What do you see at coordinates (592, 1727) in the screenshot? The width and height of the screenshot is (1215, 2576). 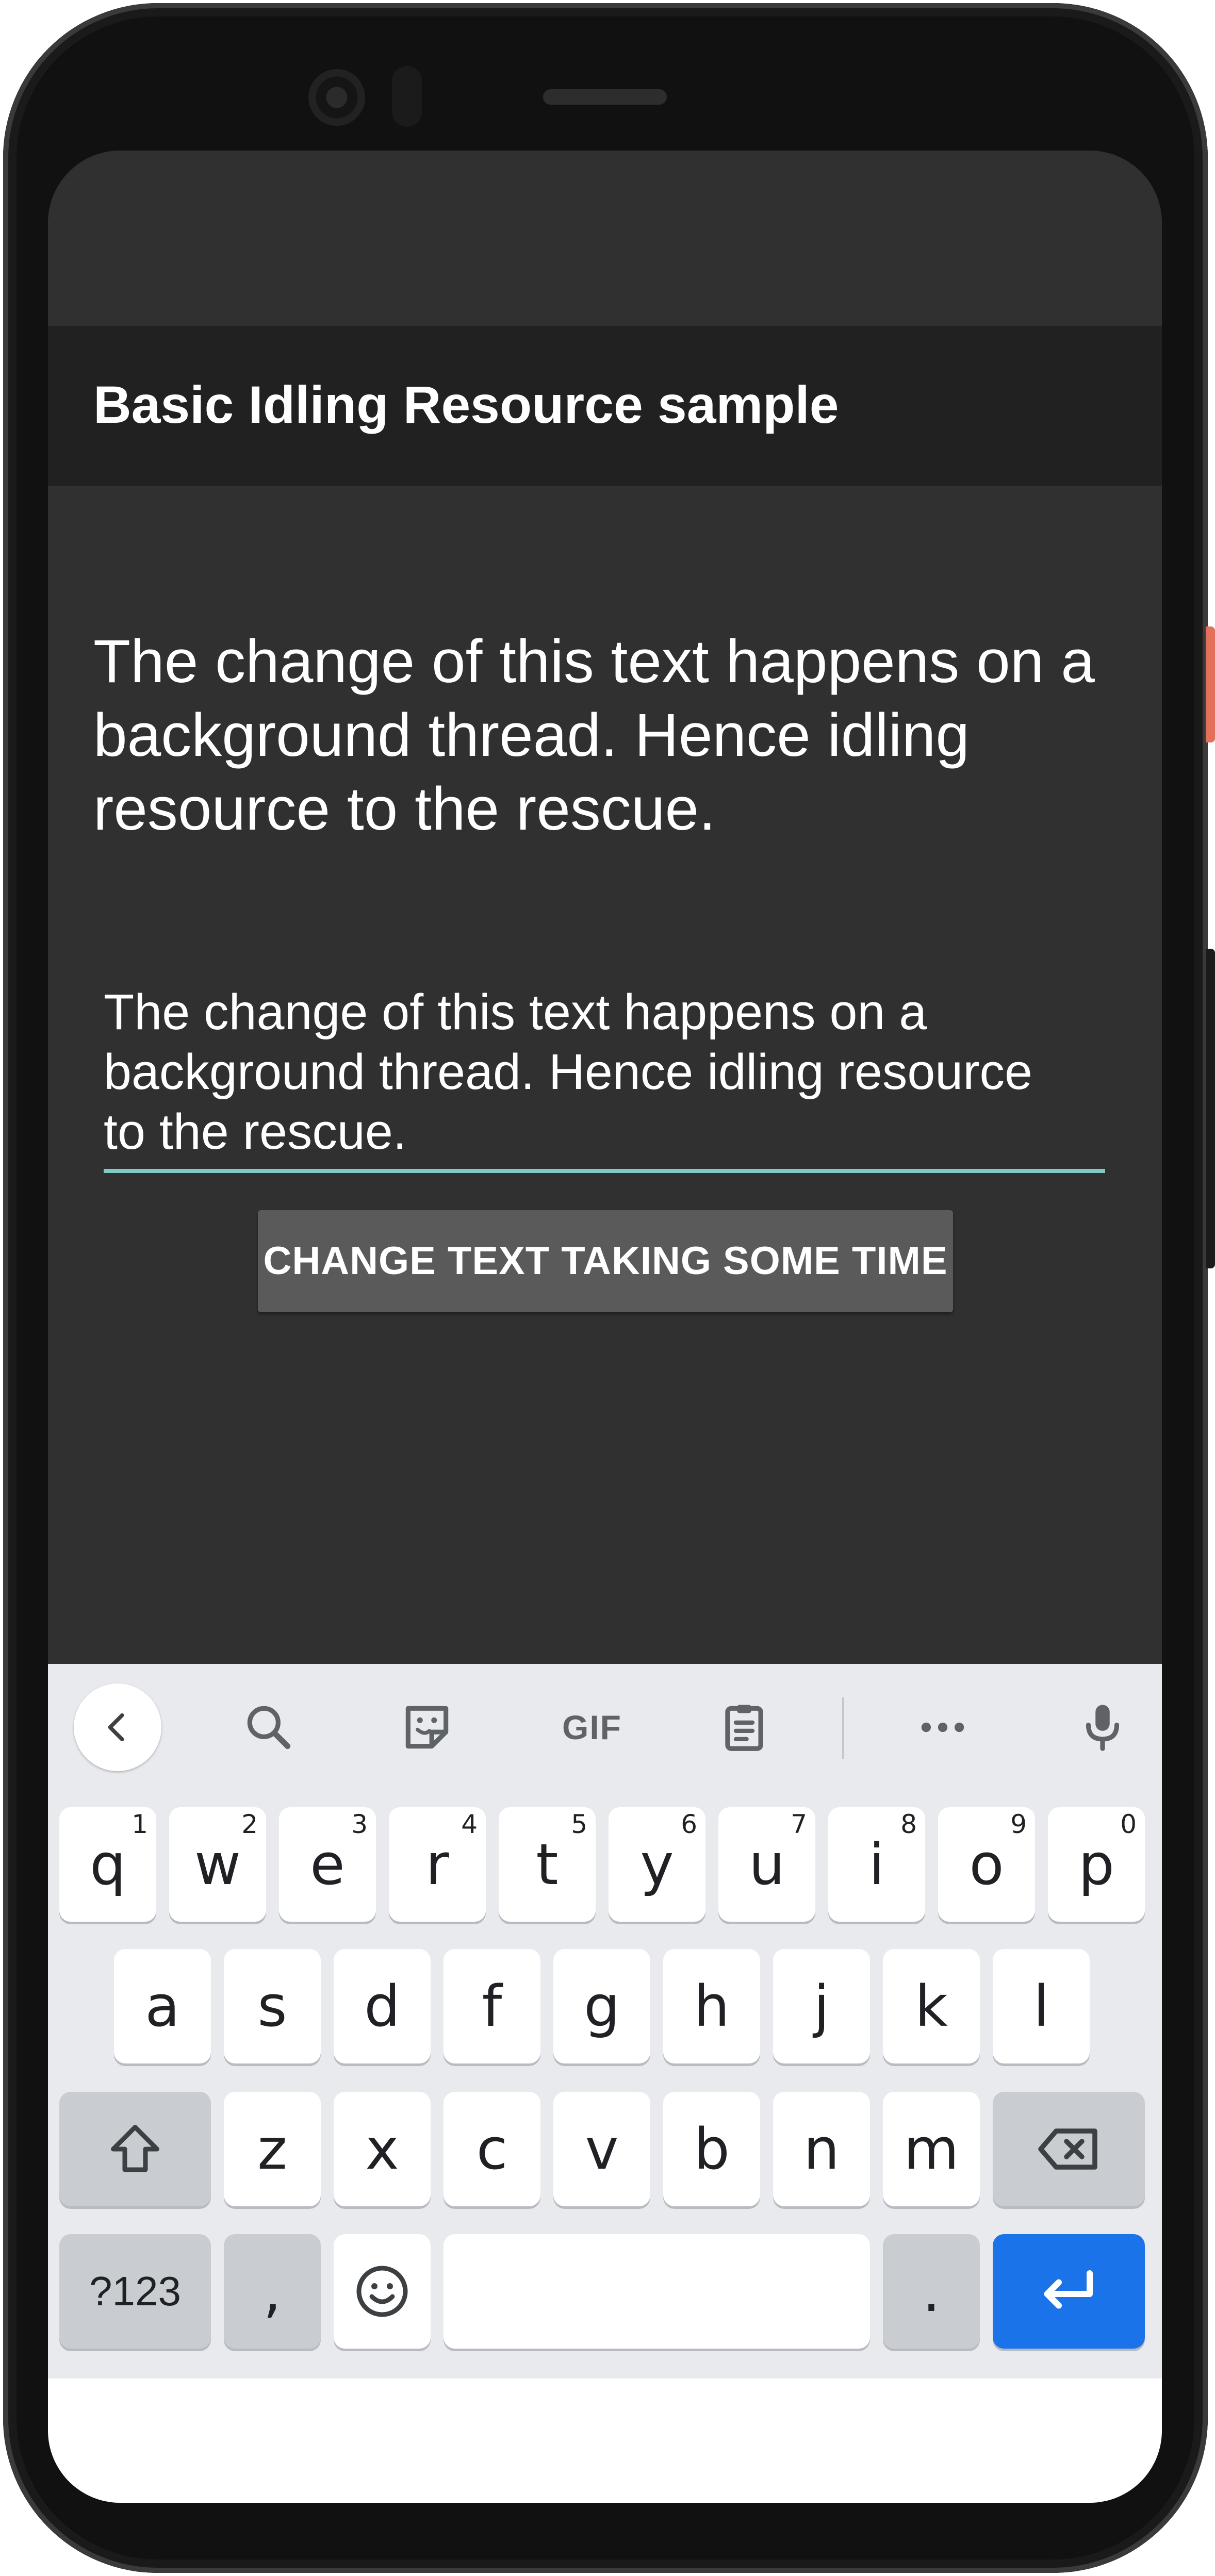 I see `gif-icon: GIF` at bounding box center [592, 1727].